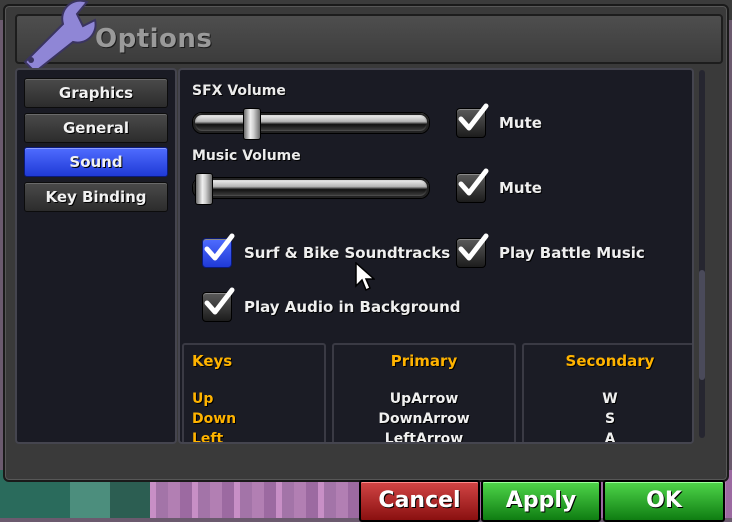 This screenshot has width=732, height=522. Describe the element at coordinates (702, 325) in the screenshot. I see `scrollbar-thumb` at that location.